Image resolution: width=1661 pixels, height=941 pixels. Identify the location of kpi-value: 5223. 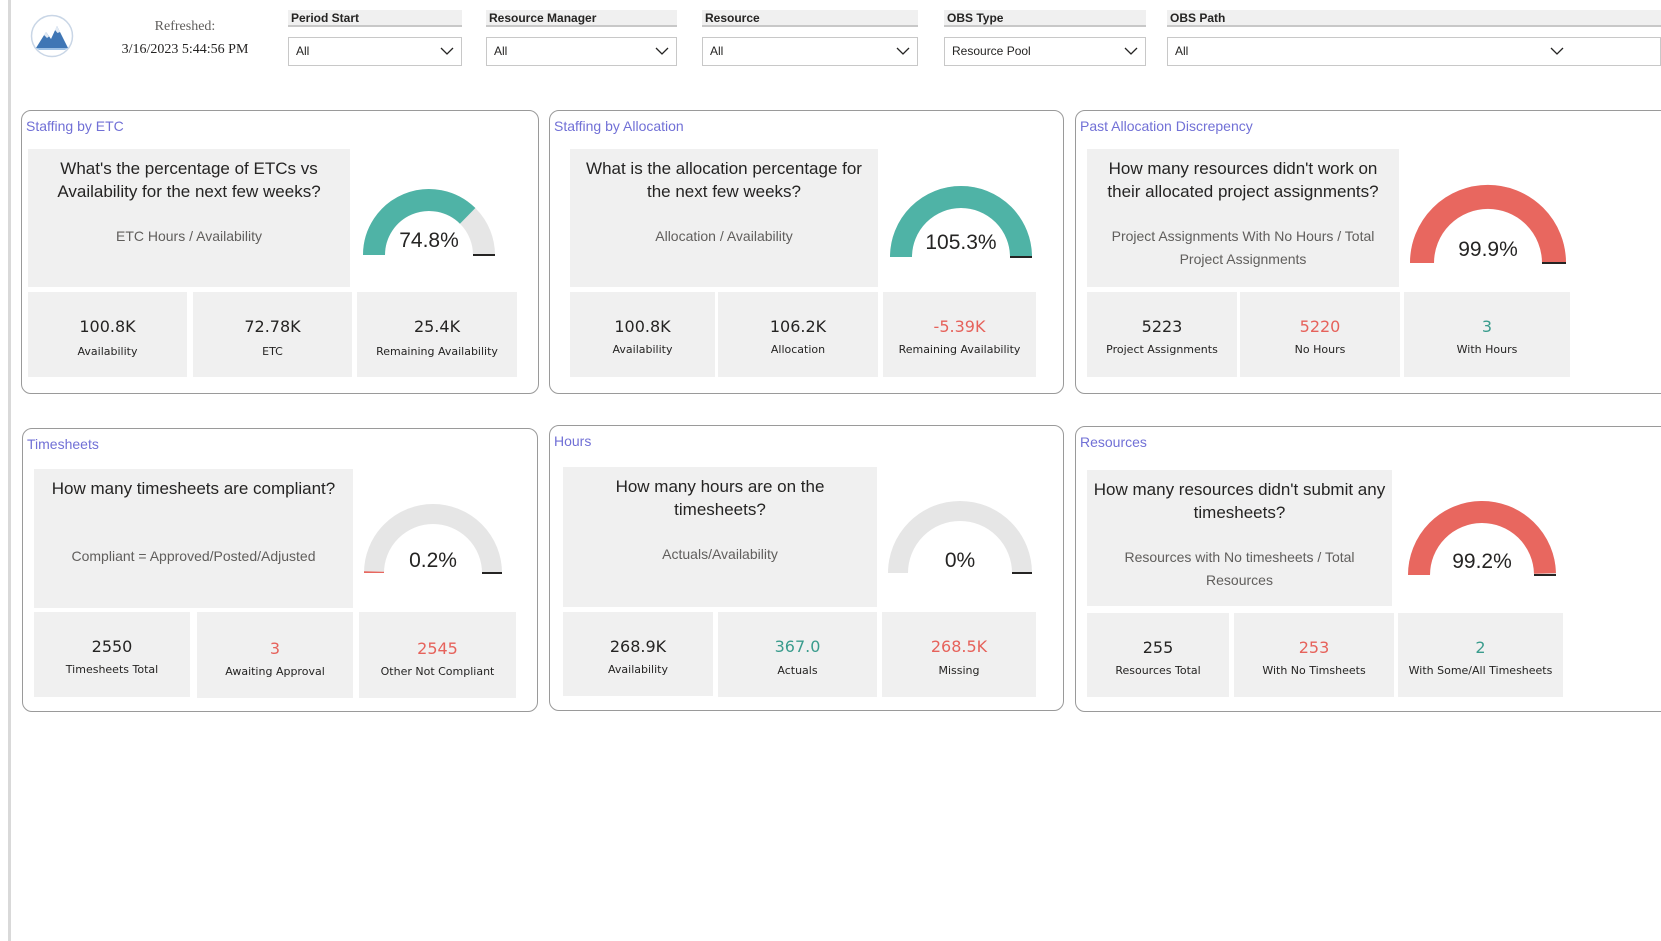
(1162, 326).